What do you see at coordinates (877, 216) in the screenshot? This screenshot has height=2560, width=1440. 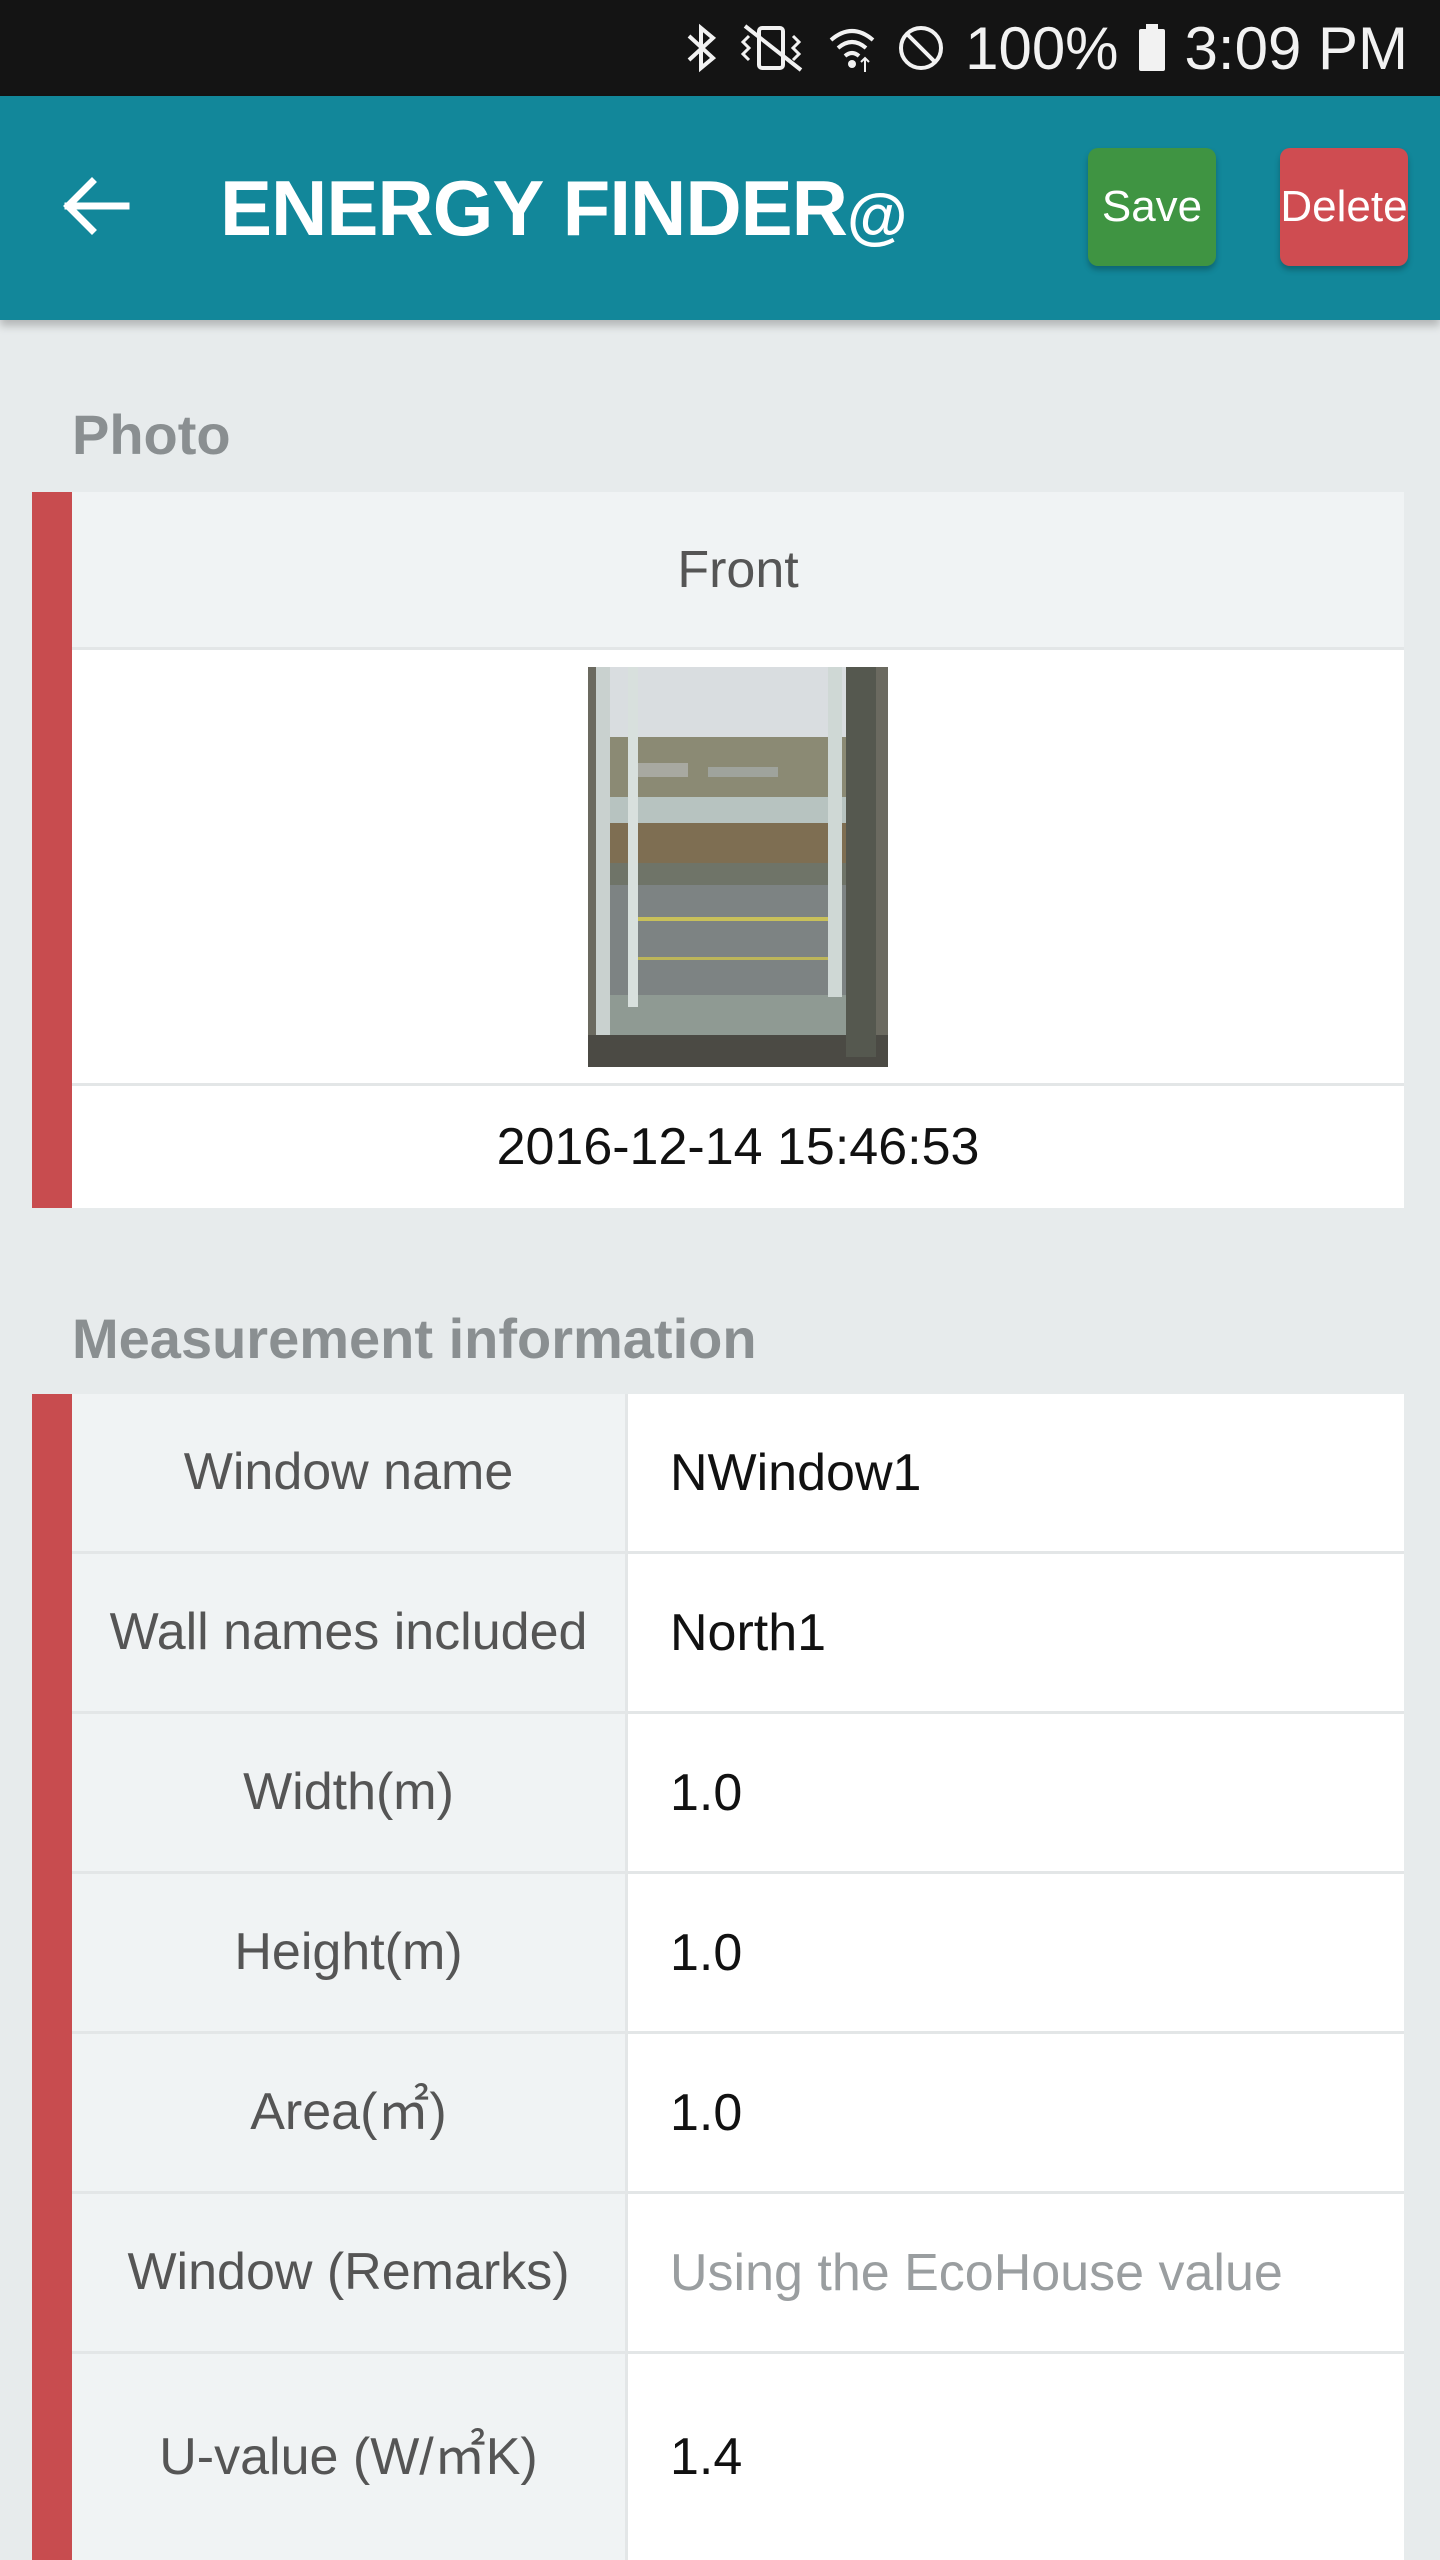 I see `app-title-suffix: @` at bounding box center [877, 216].